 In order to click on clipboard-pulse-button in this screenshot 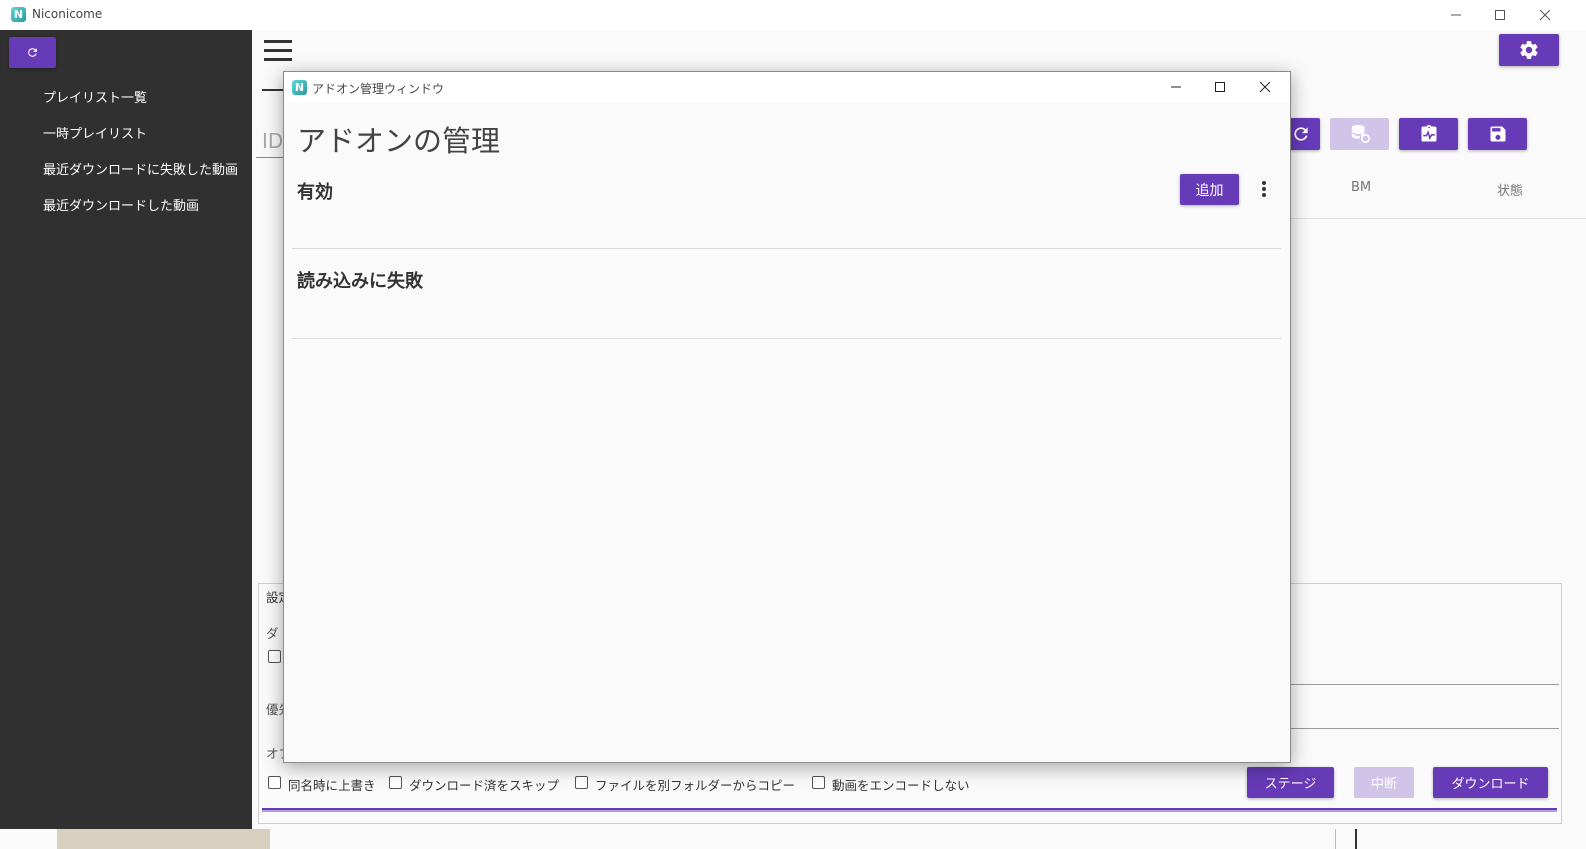, I will do `click(1428, 134)`.